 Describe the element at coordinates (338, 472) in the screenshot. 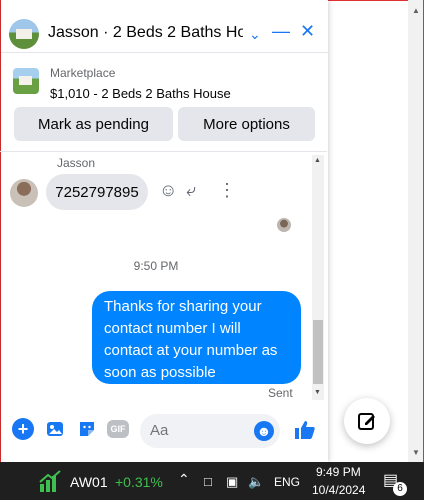

I see `clock-time: 9:49 PM` at that location.